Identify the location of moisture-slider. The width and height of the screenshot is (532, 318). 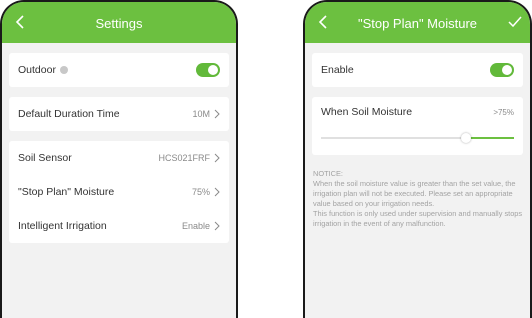
(417, 138).